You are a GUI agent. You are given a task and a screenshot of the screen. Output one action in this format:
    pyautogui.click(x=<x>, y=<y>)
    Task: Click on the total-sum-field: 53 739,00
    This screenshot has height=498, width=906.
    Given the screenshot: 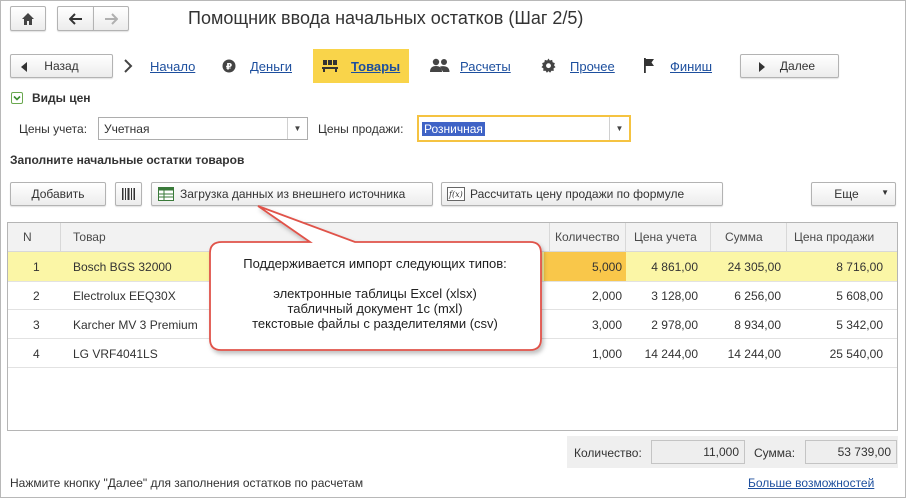 What is the action you would take?
    pyautogui.click(x=851, y=452)
    